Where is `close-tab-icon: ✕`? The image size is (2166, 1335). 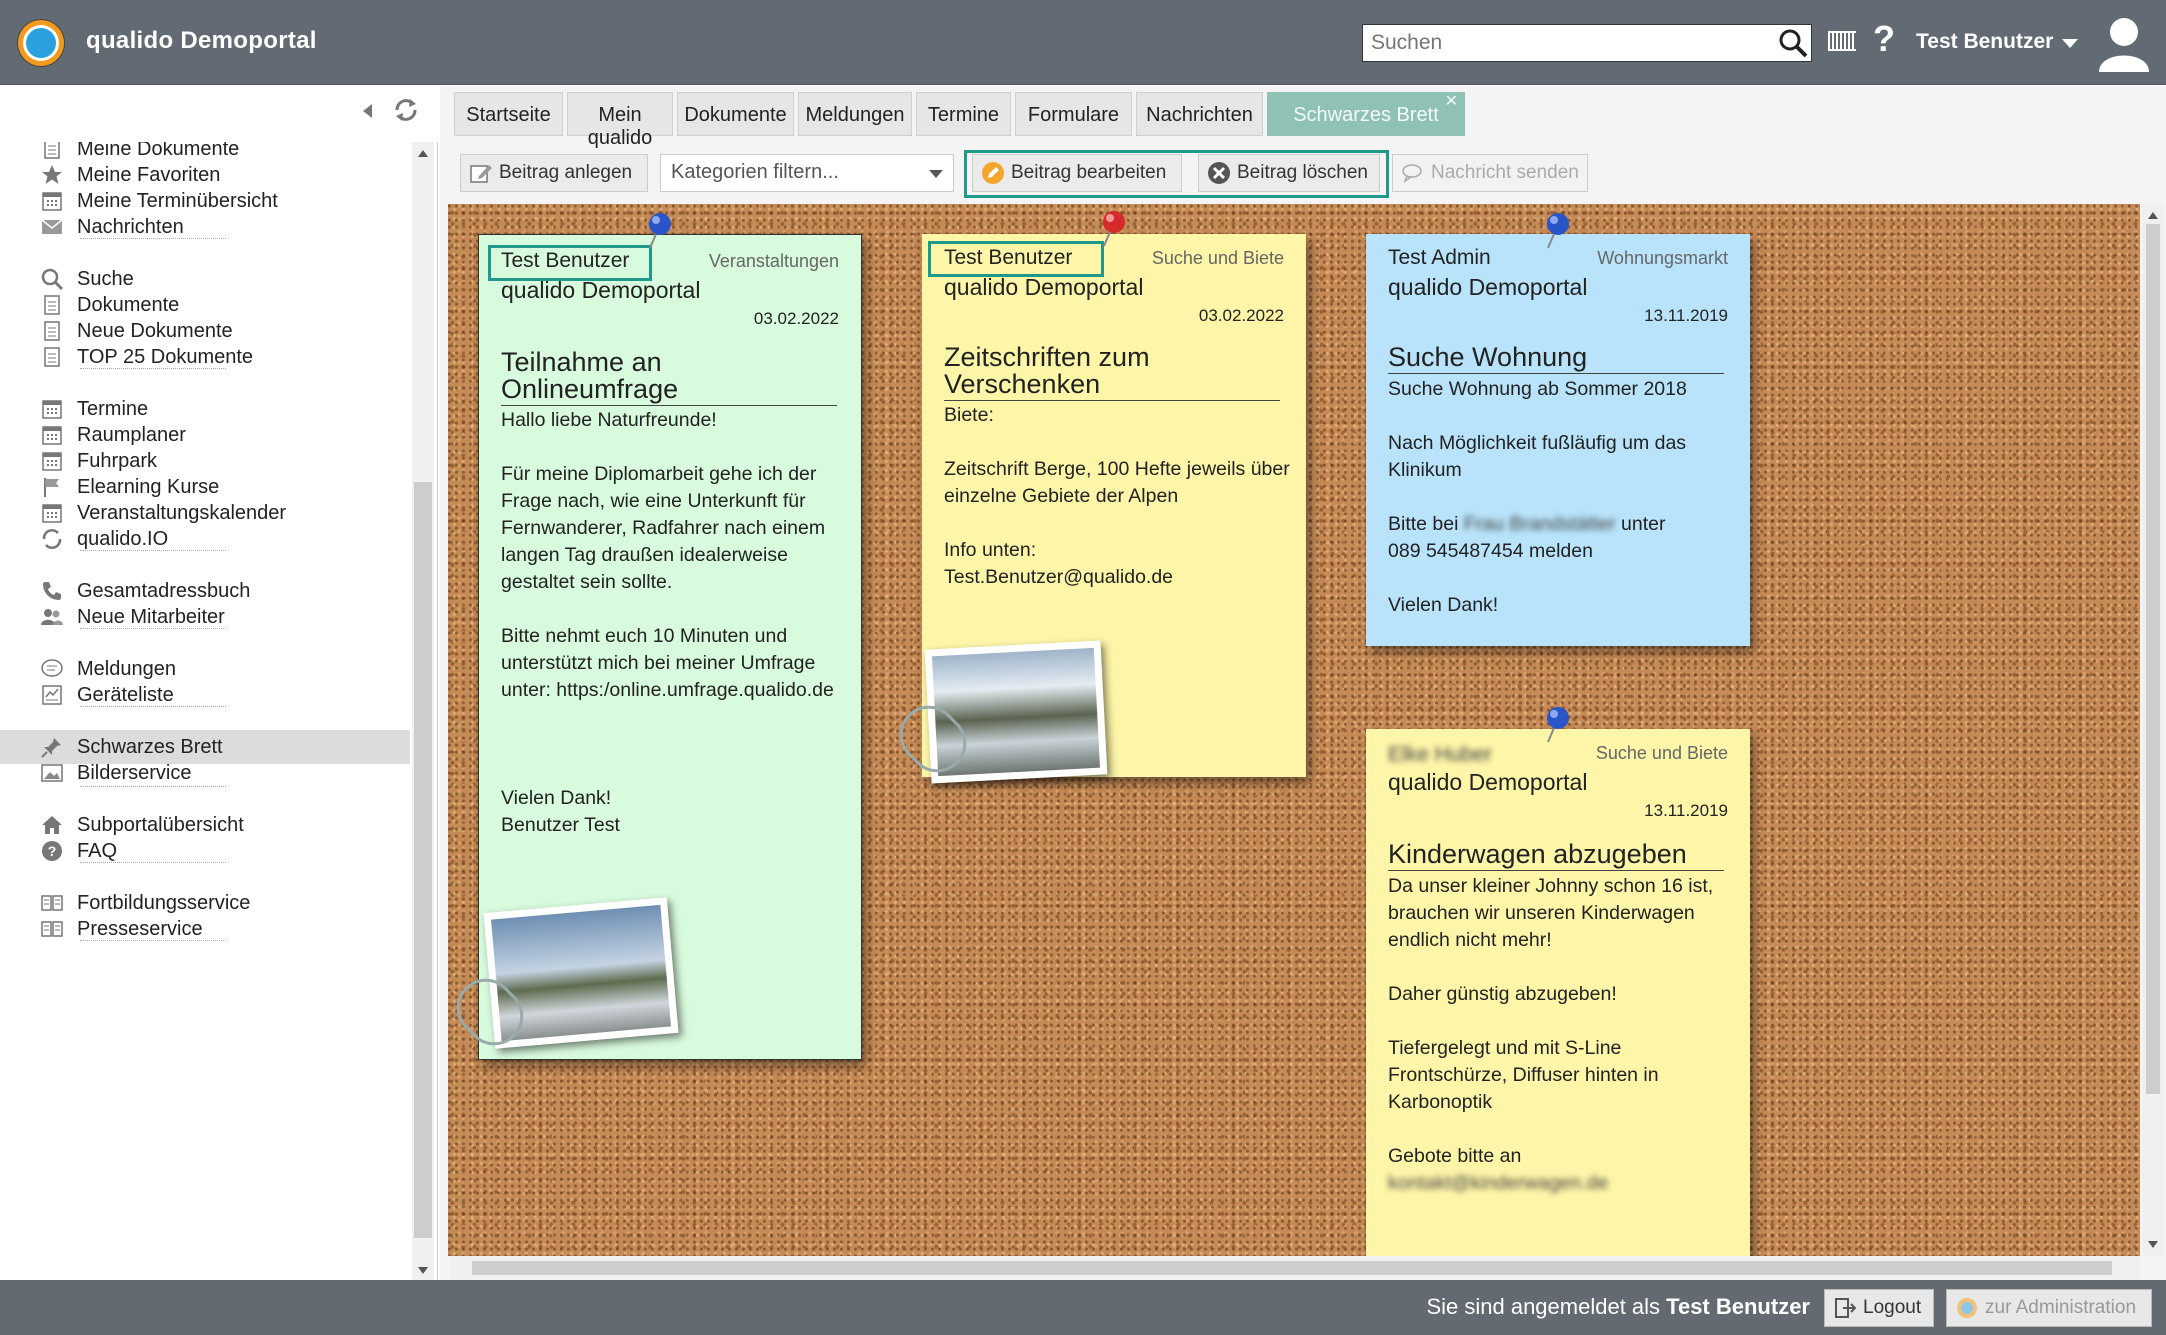 close-tab-icon: ✕ is located at coordinates (1451, 101).